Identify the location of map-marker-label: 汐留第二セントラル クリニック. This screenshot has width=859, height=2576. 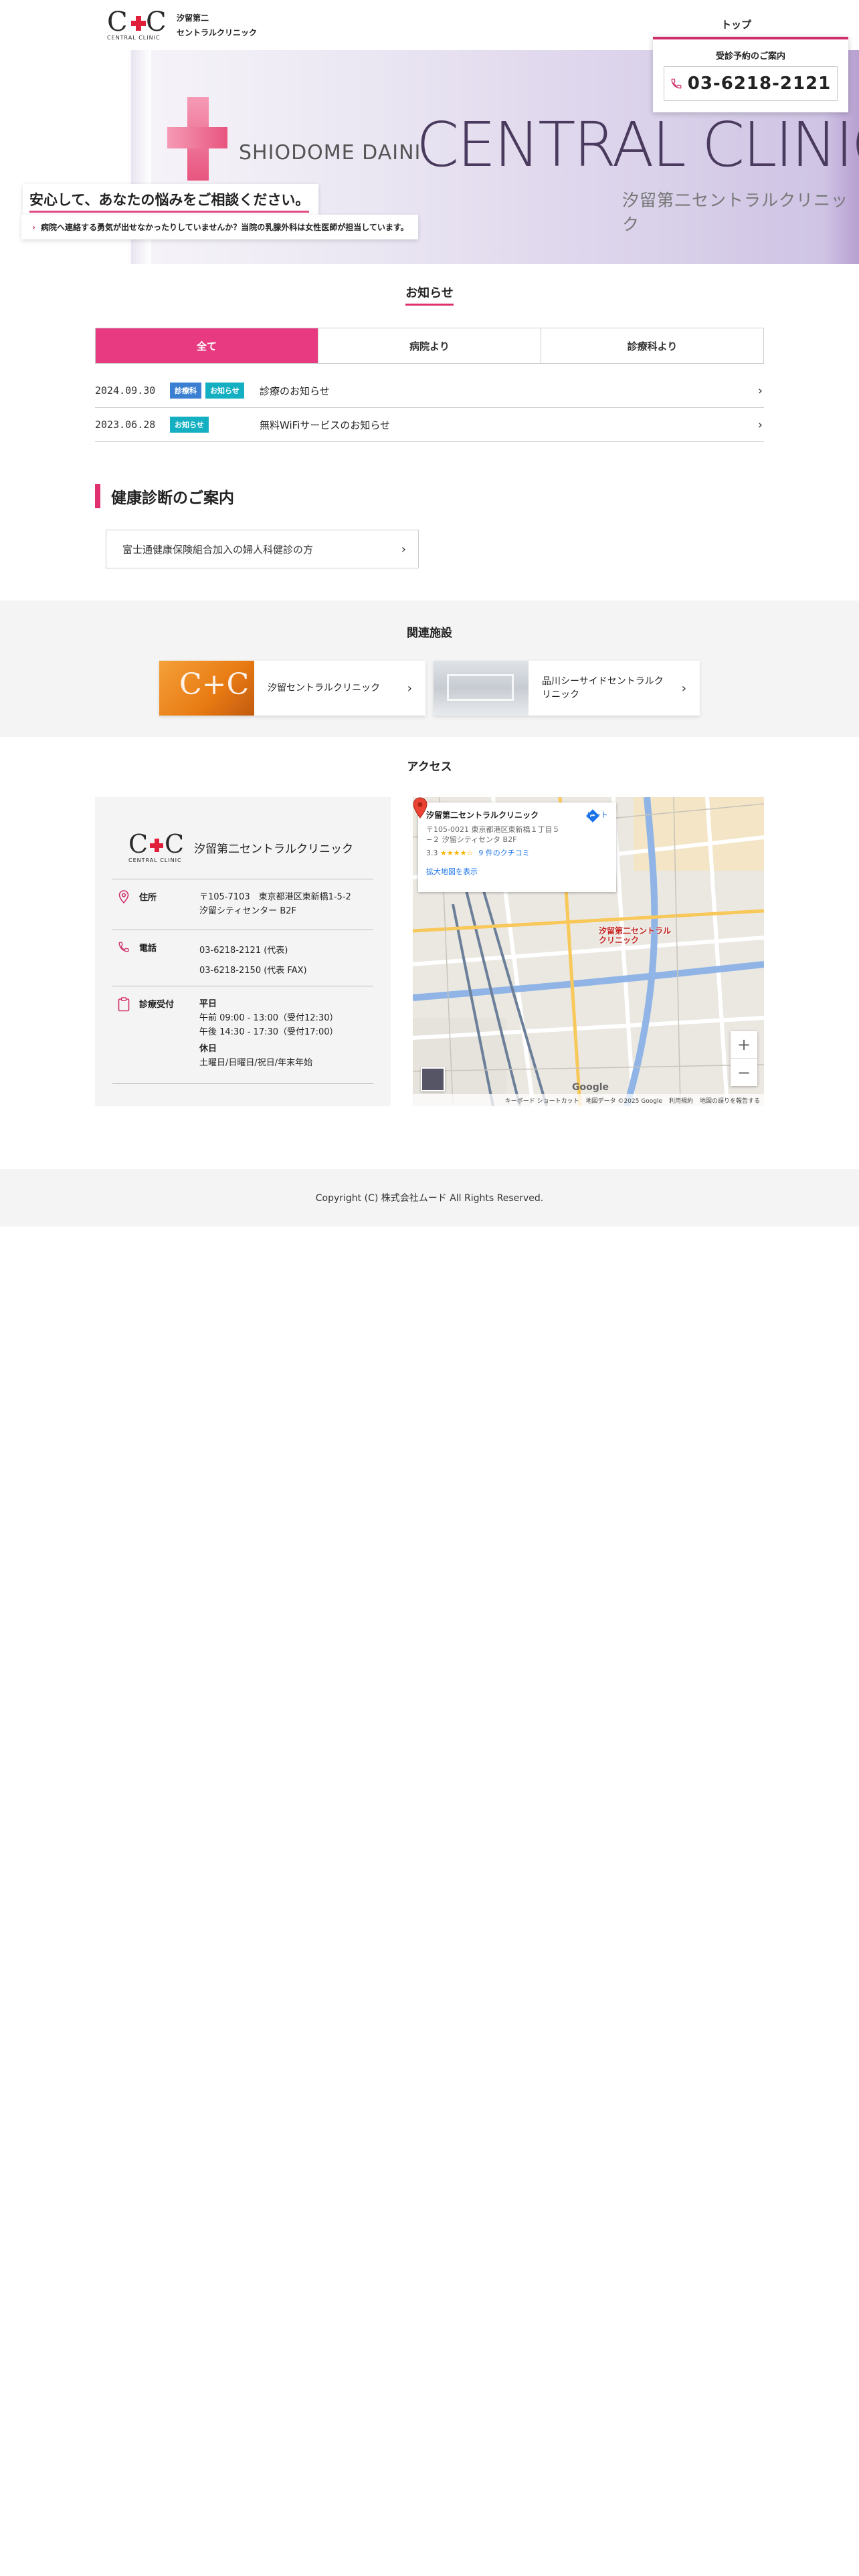
(635, 935).